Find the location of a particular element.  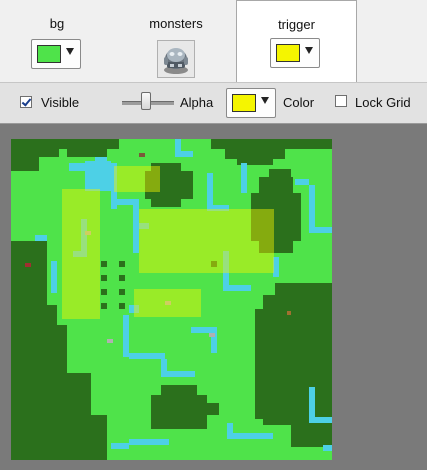

tab-trigger-label: trigger is located at coordinates (296, 24).